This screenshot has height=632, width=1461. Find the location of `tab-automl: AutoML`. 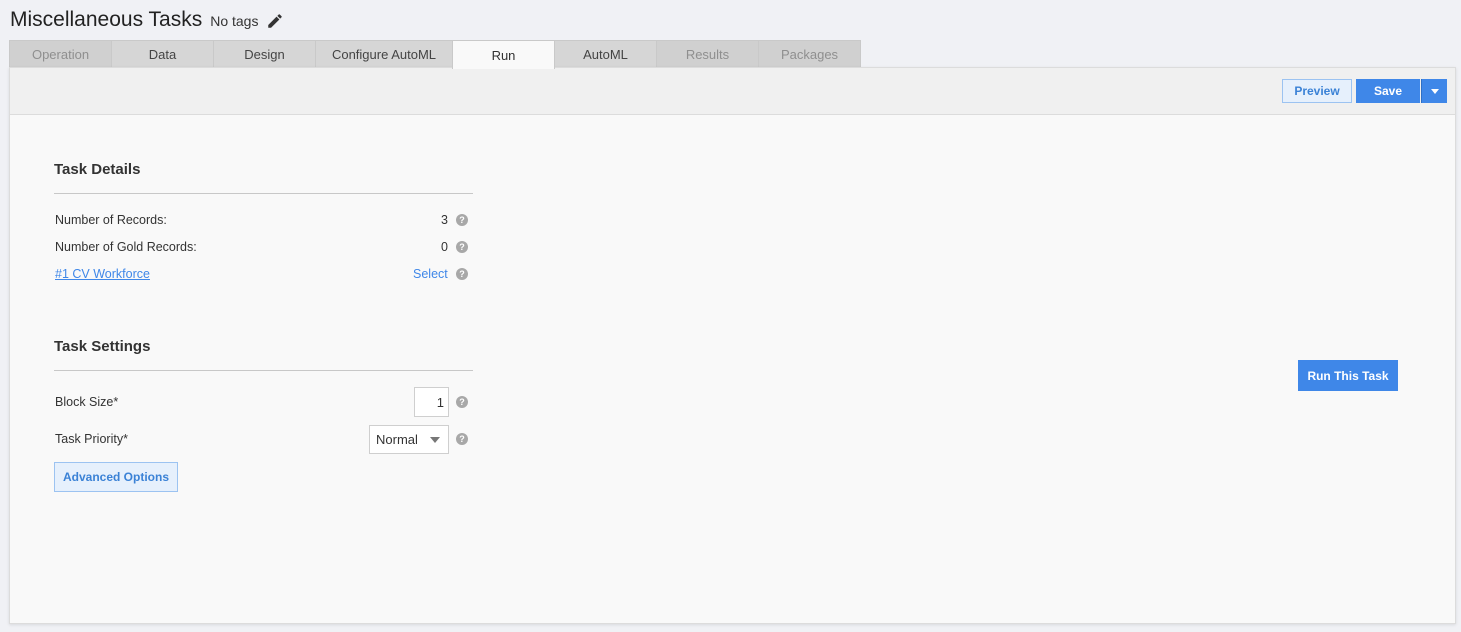

tab-automl: AutoML is located at coordinates (605, 54).